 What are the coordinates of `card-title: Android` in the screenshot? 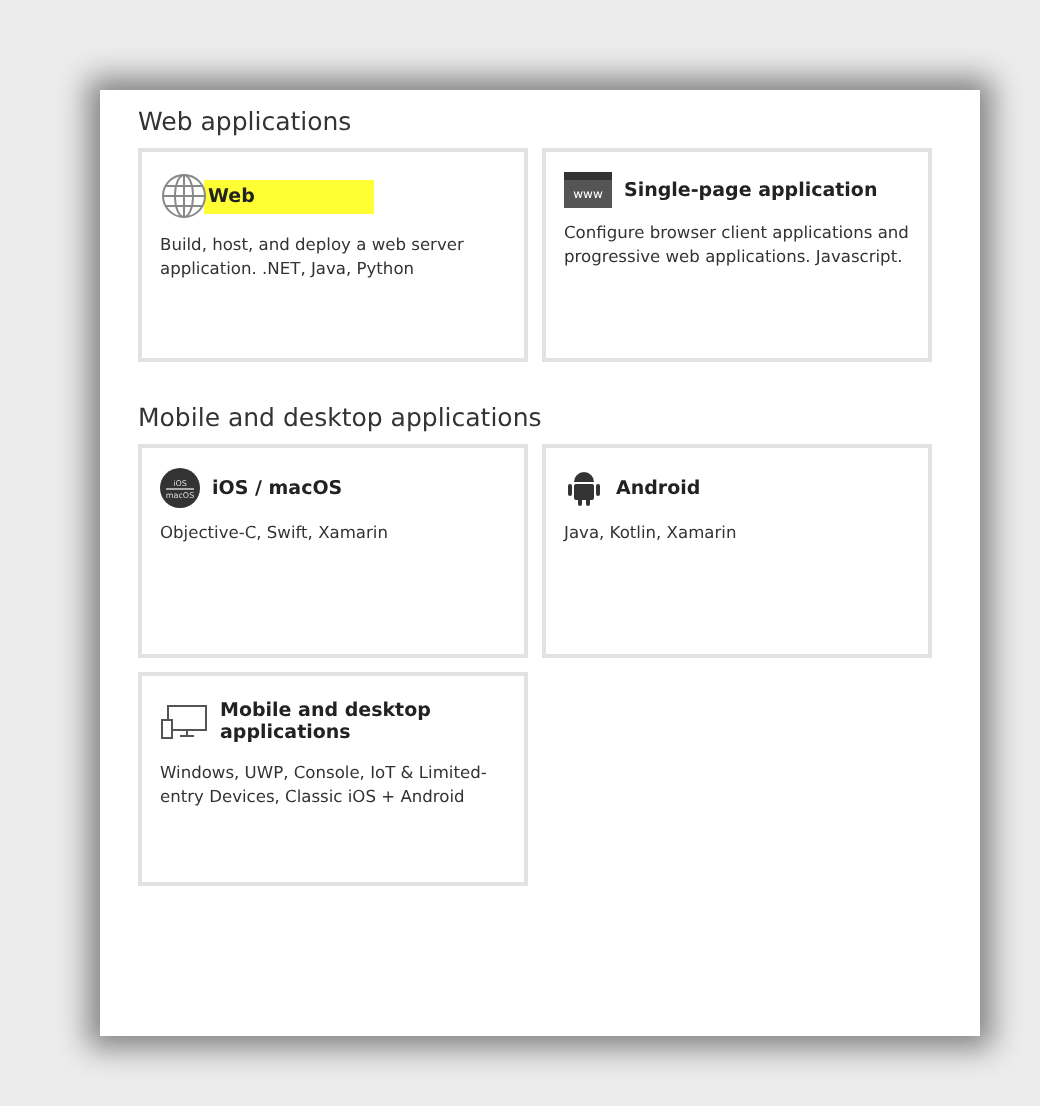 It's located at (658, 489).